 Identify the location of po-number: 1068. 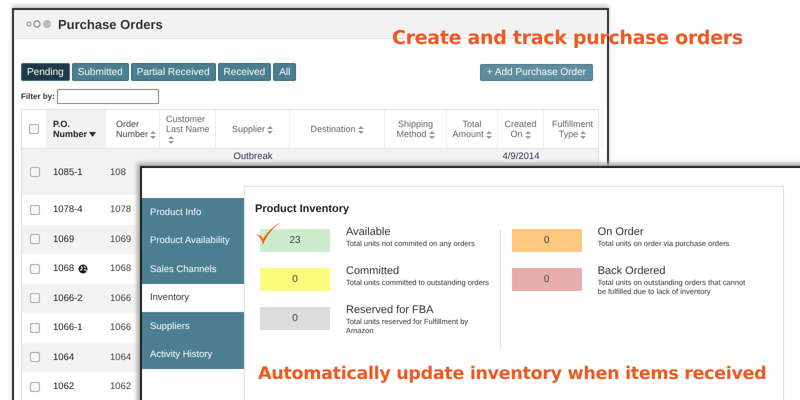
(63, 268).